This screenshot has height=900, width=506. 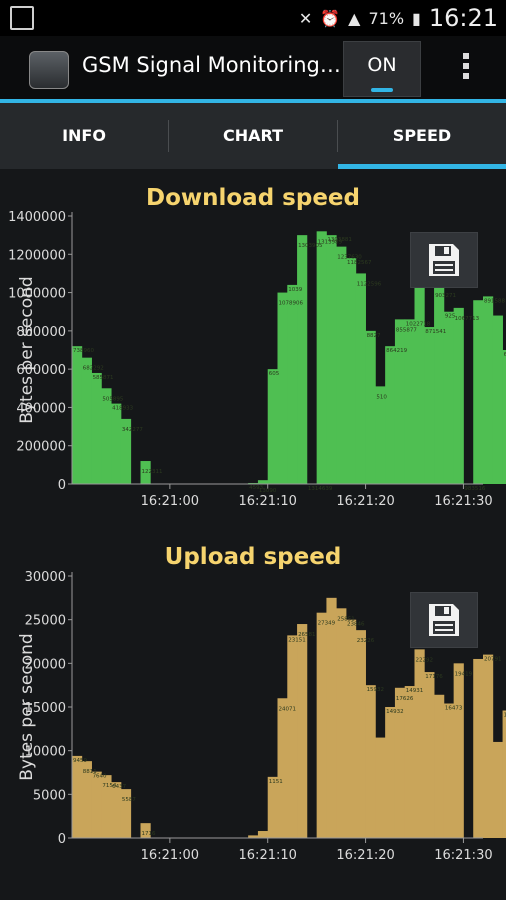 What do you see at coordinates (395, 712) in the screenshot?
I see `data-label: 14932` at bounding box center [395, 712].